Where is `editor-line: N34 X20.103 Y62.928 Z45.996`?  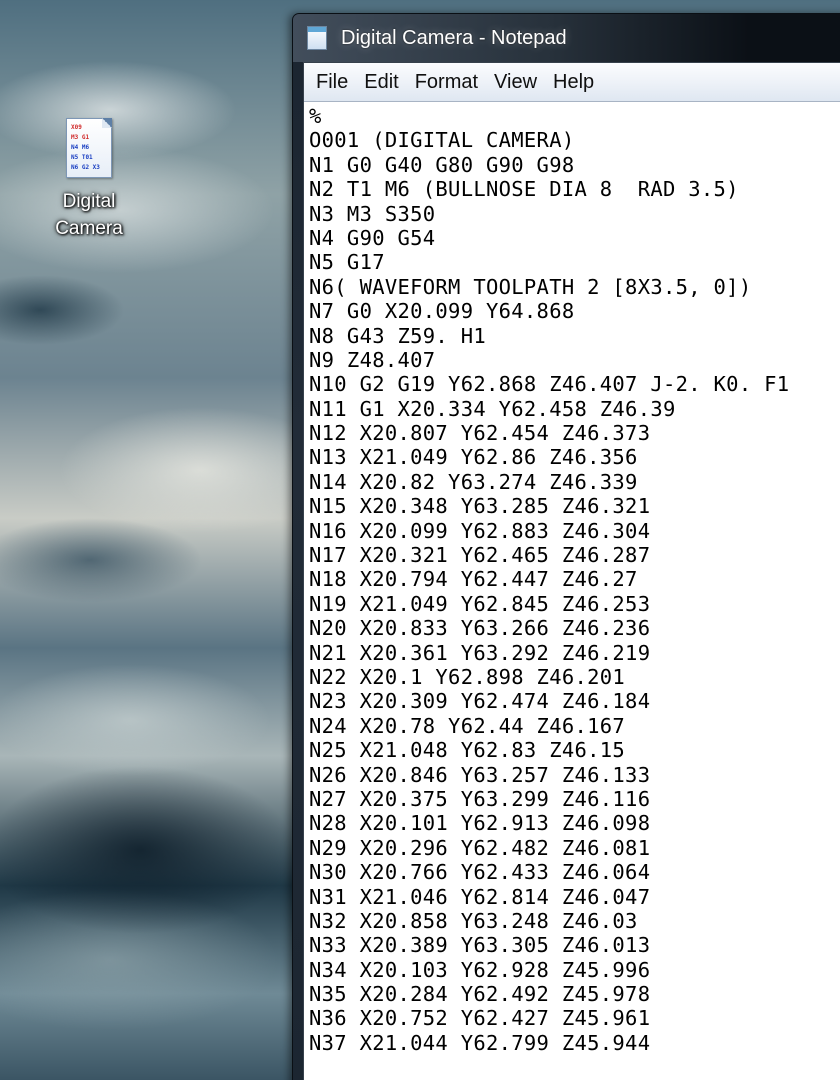 editor-line: N34 X20.103 Y62.928 Z45.996 is located at coordinates (480, 969).